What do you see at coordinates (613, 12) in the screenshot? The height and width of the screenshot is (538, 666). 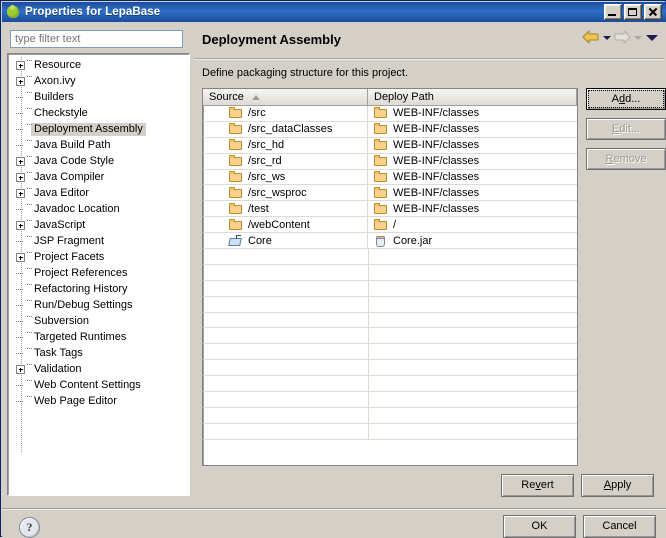 I see `minimize-button` at bounding box center [613, 12].